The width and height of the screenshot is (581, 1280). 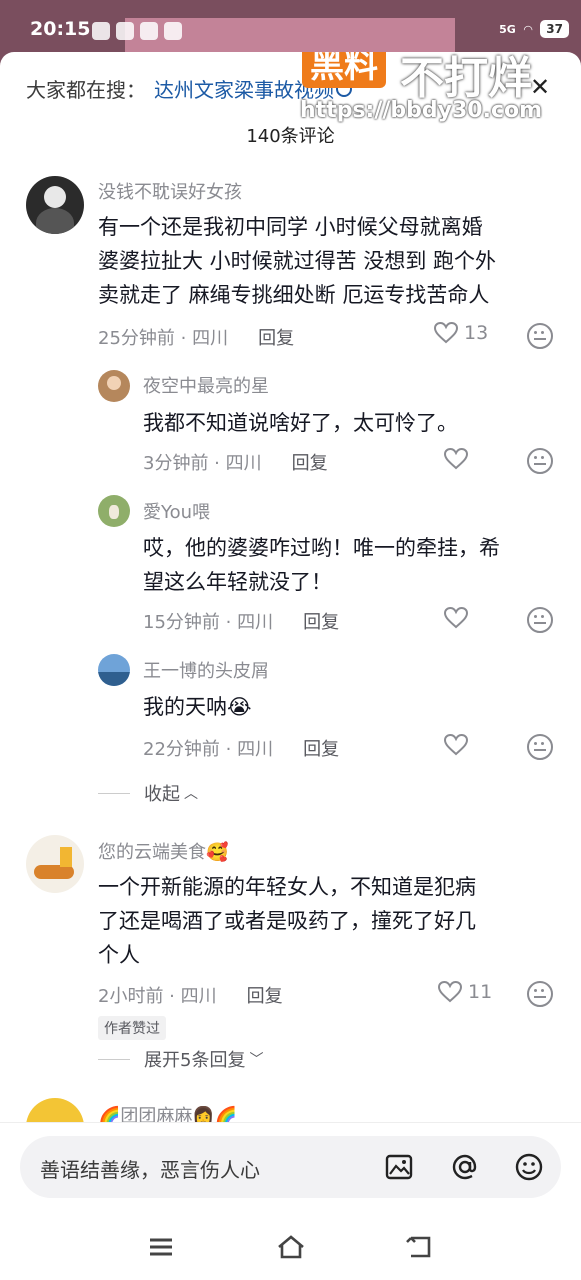 What do you see at coordinates (149, 31) in the screenshot?
I see `telegram-icon` at bounding box center [149, 31].